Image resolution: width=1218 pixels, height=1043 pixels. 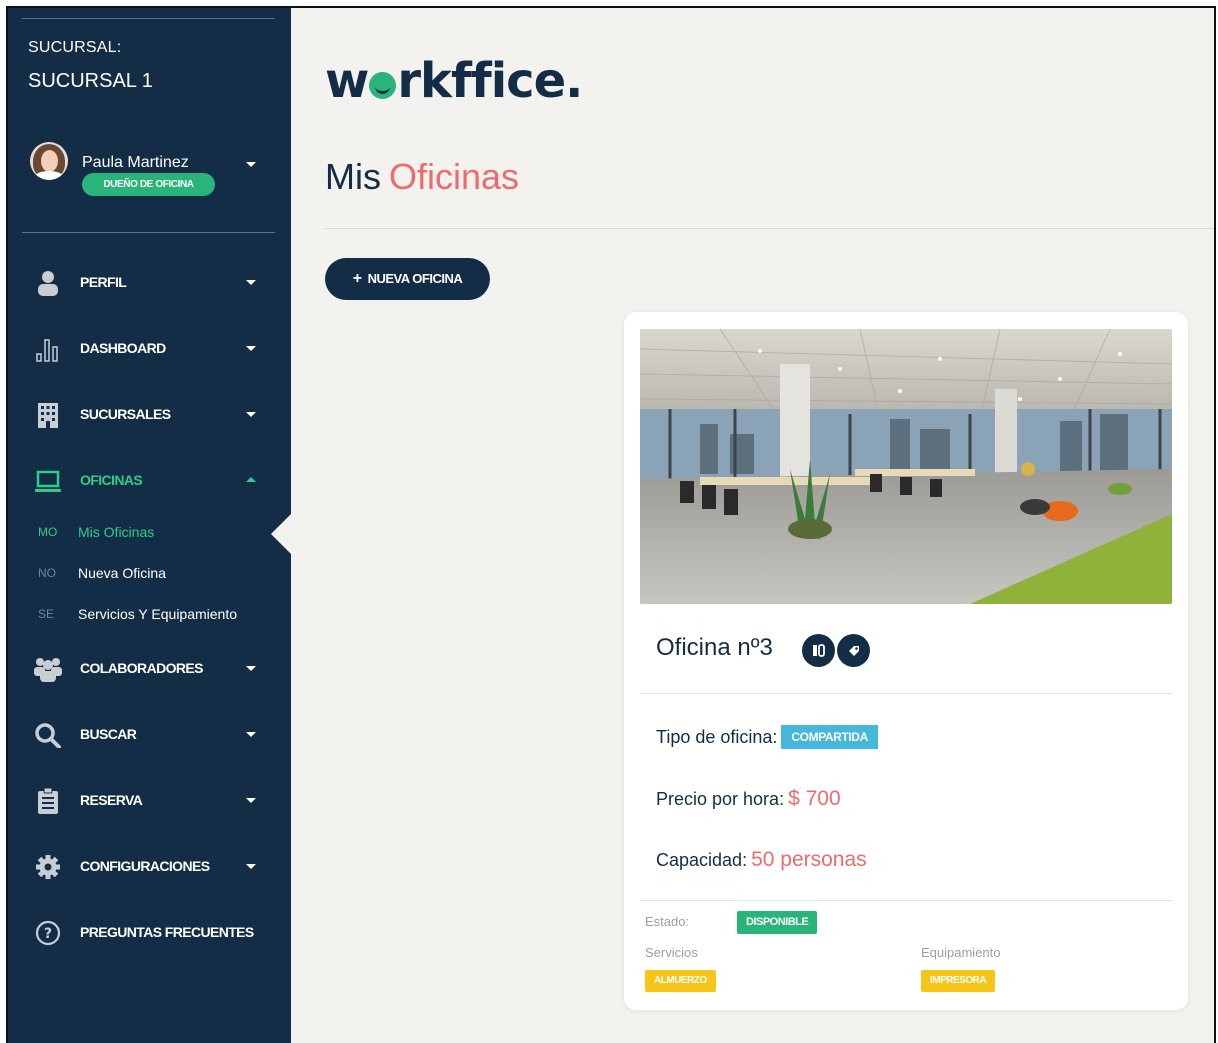 What do you see at coordinates (48, 867) in the screenshot?
I see `gear-icon` at bounding box center [48, 867].